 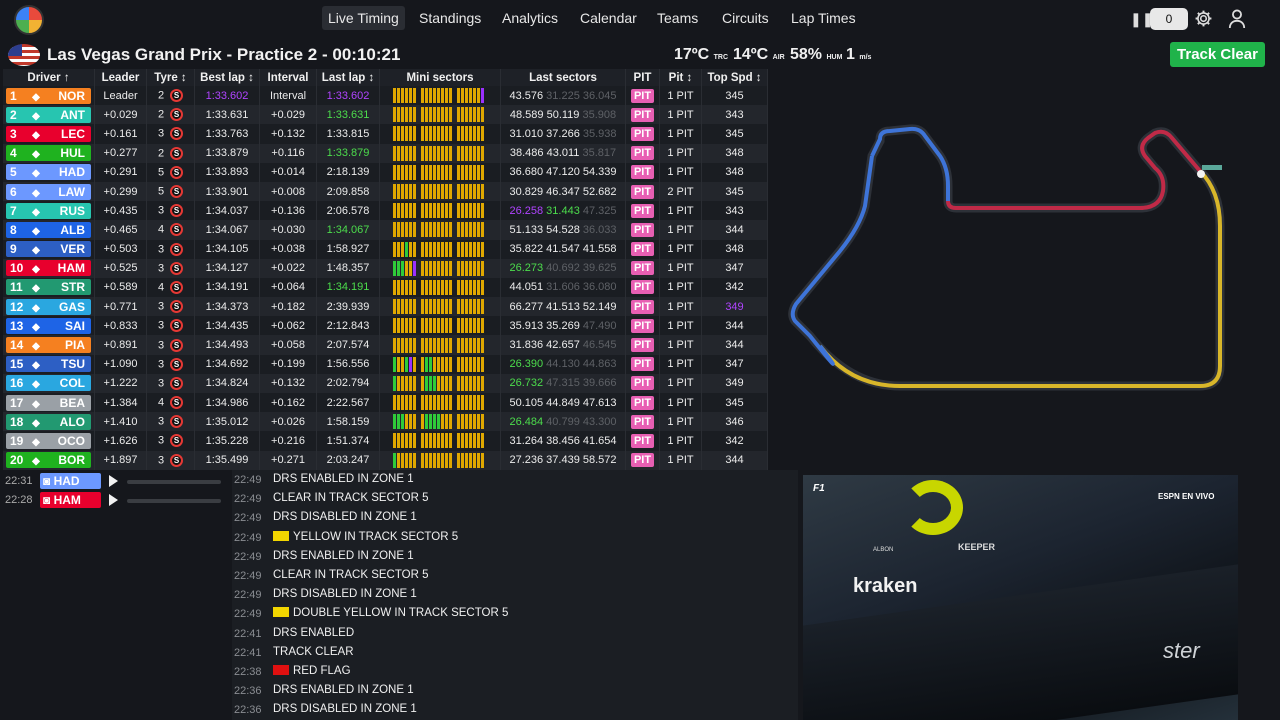 I want to click on col-pit: PIT, so click(x=642, y=77).